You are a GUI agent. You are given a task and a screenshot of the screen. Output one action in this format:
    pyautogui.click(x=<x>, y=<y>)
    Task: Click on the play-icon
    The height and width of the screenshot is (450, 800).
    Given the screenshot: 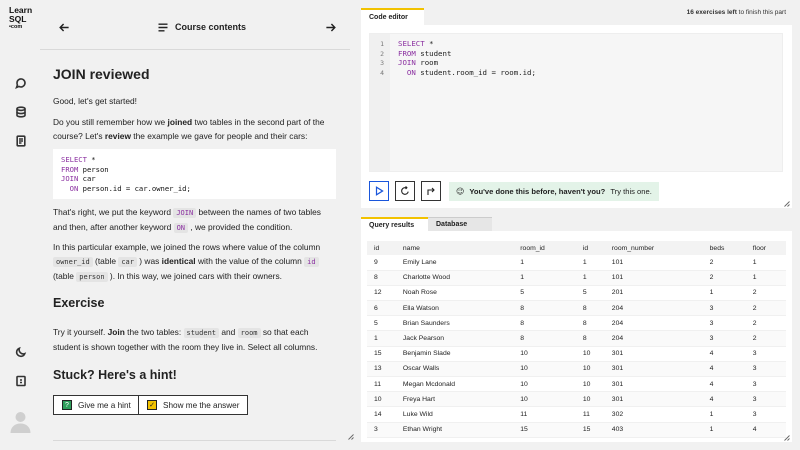 What is the action you would take?
    pyautogui.click(x=379, y=191)
    